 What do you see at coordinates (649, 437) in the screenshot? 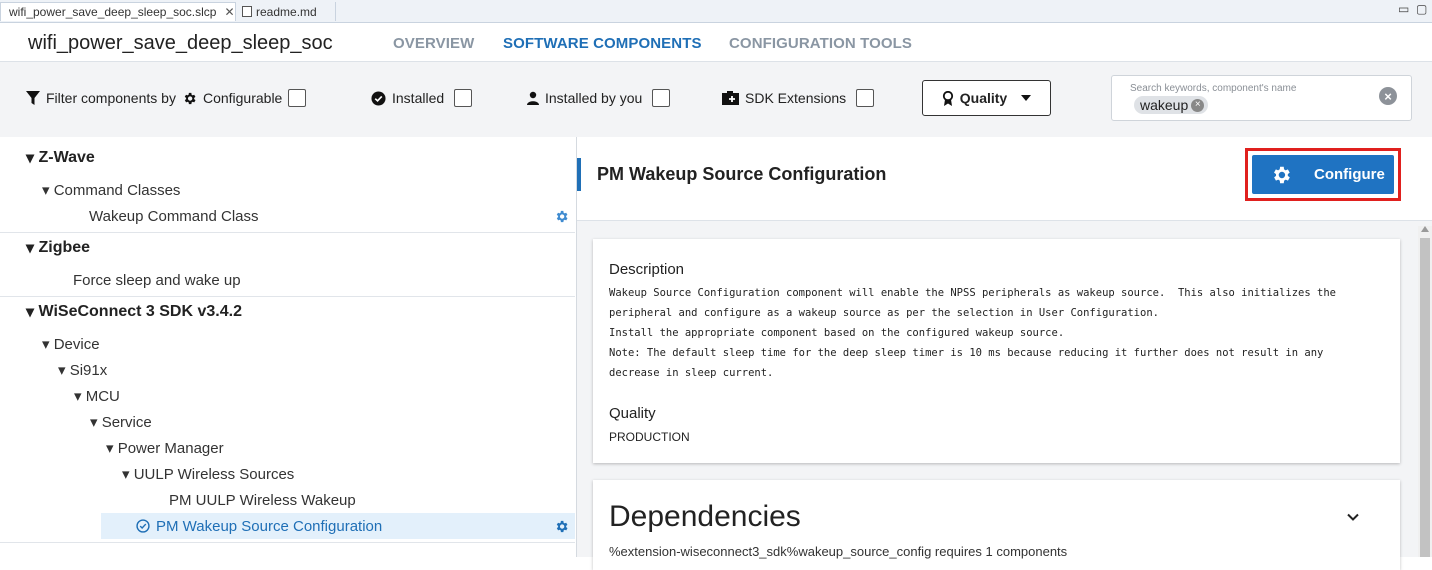
I see `quality-value: PRODUCTION` at bounding box center [649, 437].